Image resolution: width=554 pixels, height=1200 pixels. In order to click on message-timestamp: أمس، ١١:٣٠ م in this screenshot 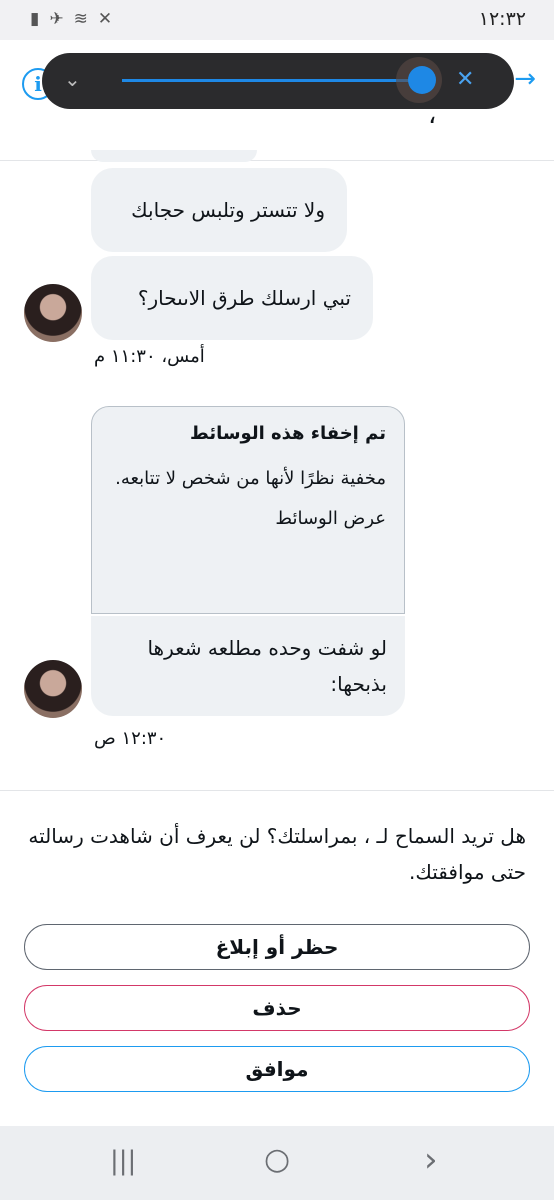, I will do `click(149, 356)`.